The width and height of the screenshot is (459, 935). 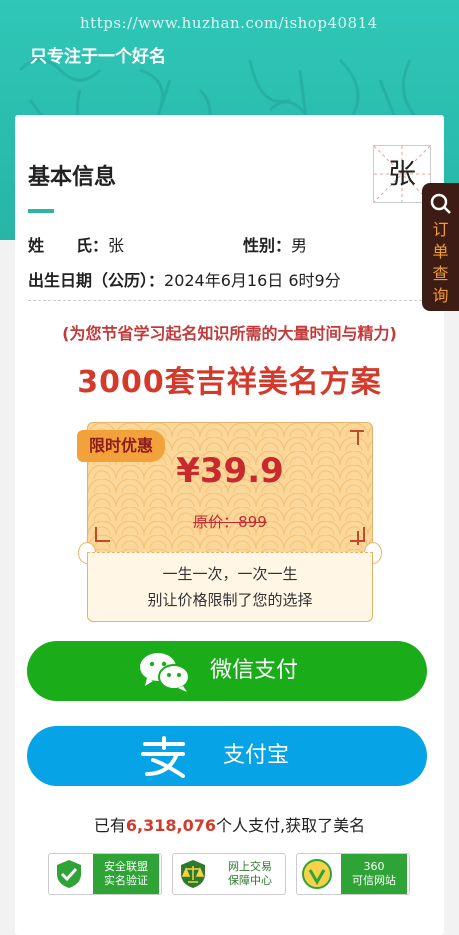 I want to click on stats-prefix: 已有, so click(x=109, y=825).